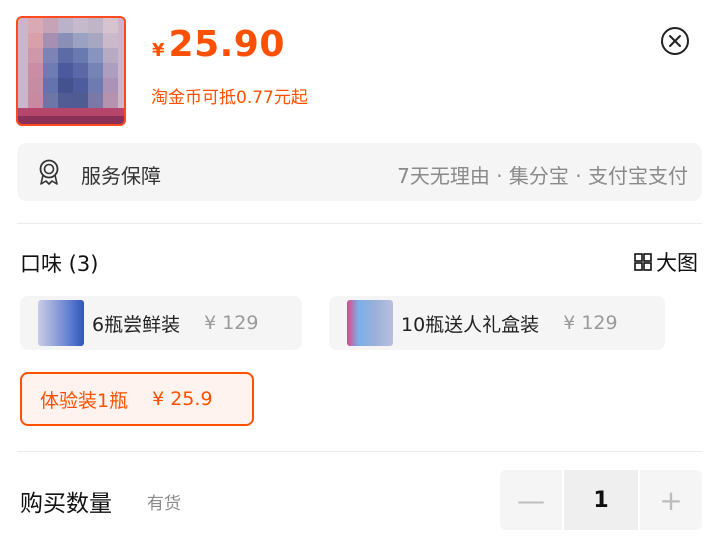 This screenshot has width=706, height=544. Describe the element at coordinates (84, 400) in the screenshot. I see `option-name: 体验装1瓶` at that location.